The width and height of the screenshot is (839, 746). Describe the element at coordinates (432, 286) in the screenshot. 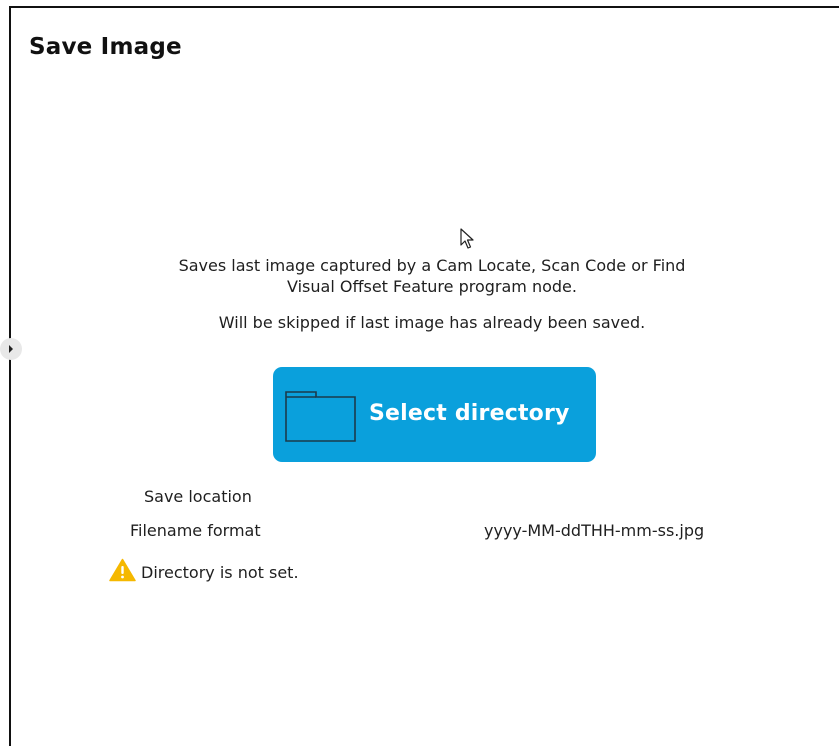

I see `description-line-2: Visual Offset Feature program node.` at that location.